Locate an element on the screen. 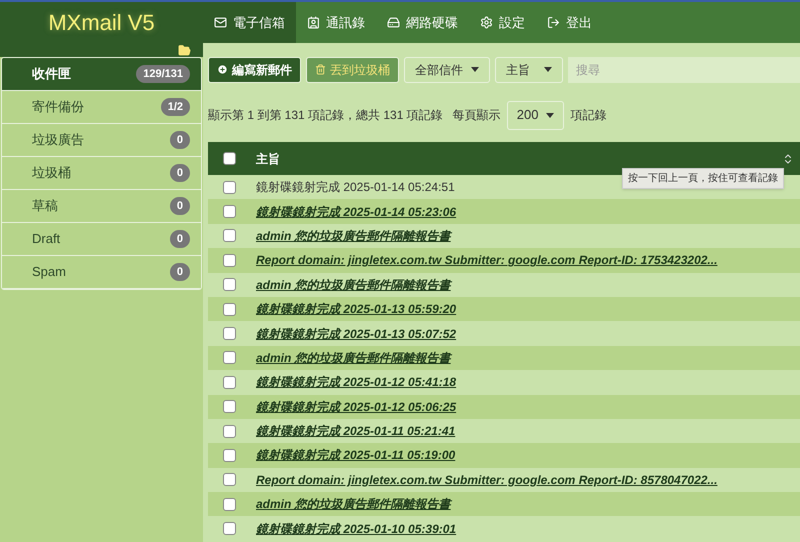 This screenshot has height=542, width=800. settings-icon is located at coordinates (486, 22).